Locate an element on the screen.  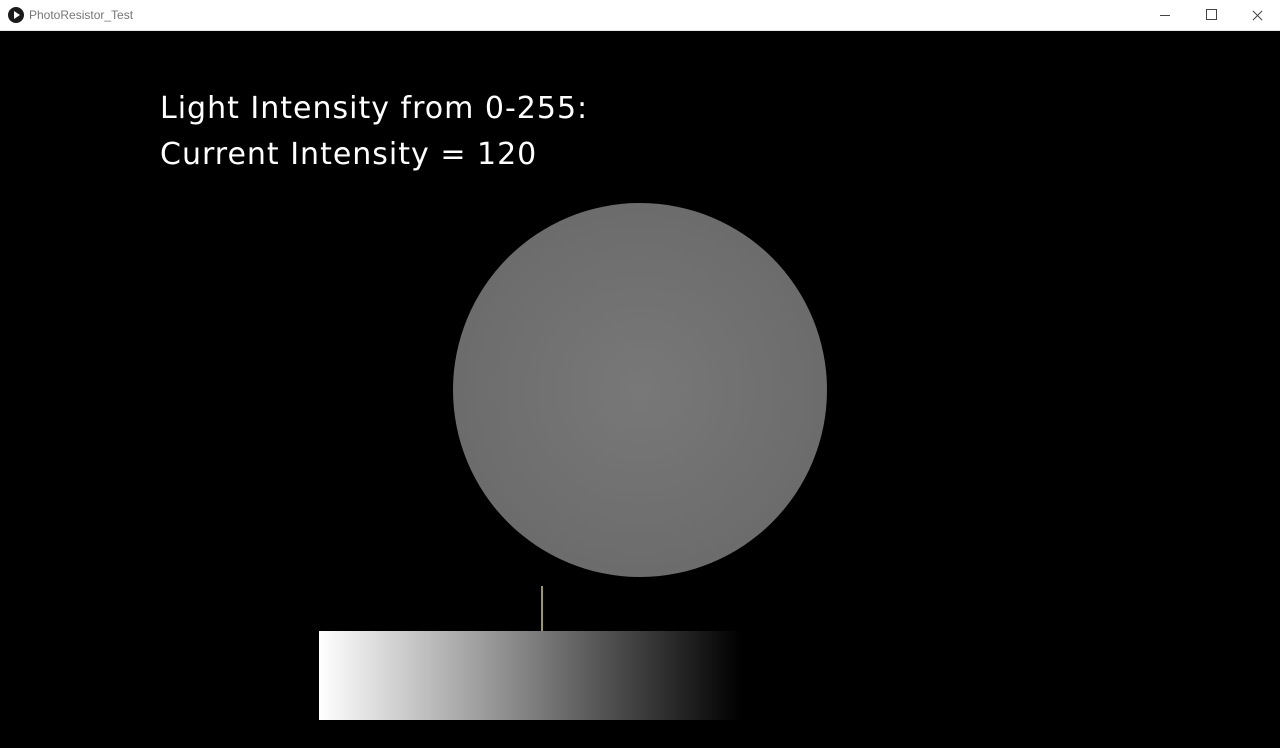
light-intensity-circle is located at coordinates (640, 390).